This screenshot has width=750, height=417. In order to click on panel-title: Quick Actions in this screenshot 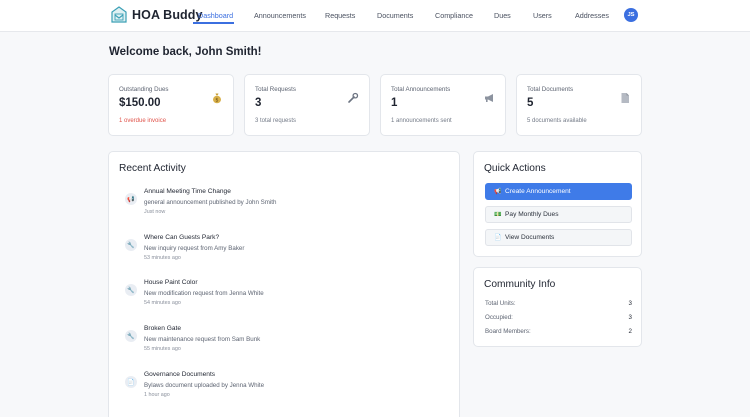, I will do `click(515, 168)`.